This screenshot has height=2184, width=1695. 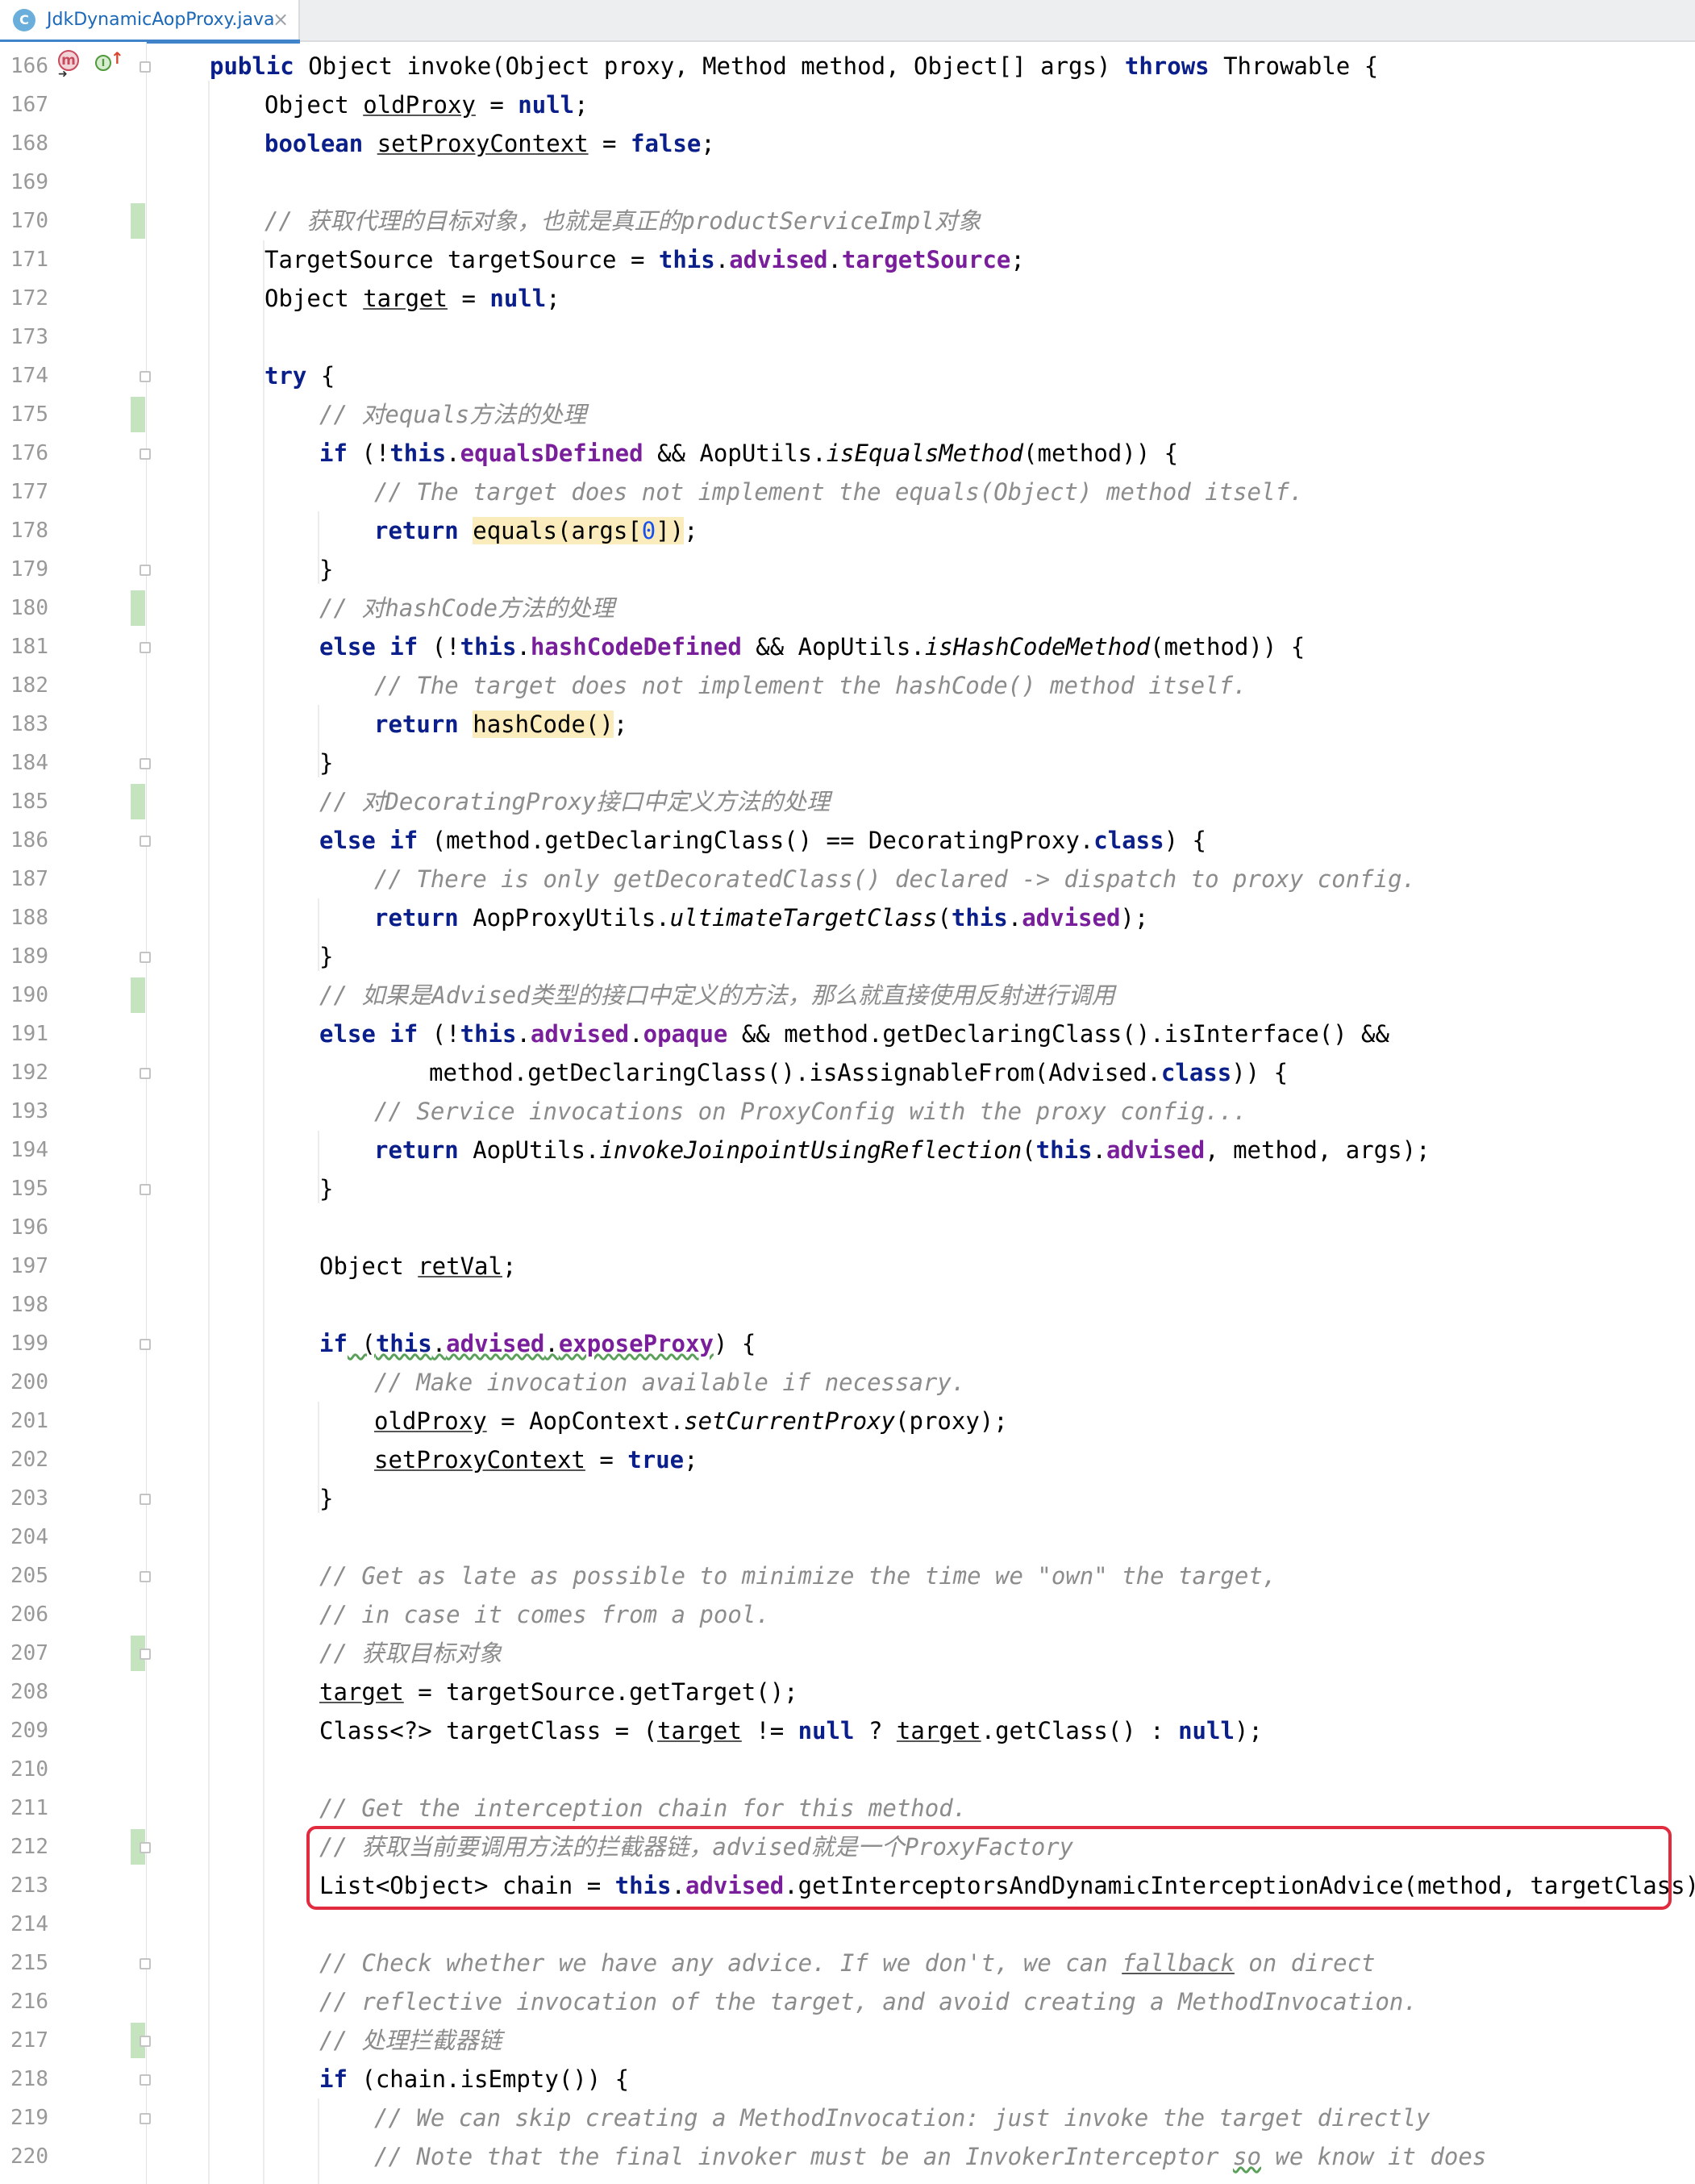 What do you see at coordinates (29, 685) in the screenshot?
I see `line-number: 182` at bounding box center [29, 685].